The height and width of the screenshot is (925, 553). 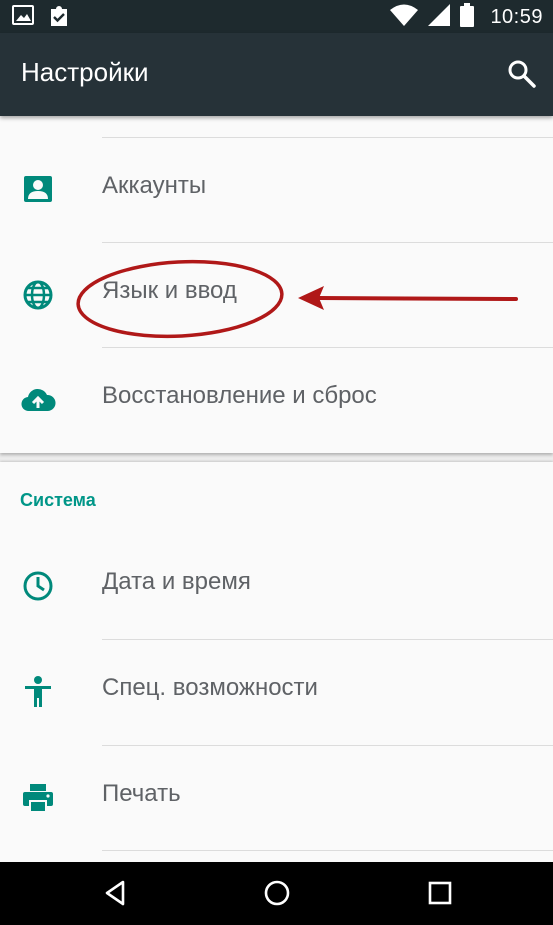 What do you see at coordinates (38, 798) in the screenshot?
I see `printer-icon` at bounding box center [38, 798].